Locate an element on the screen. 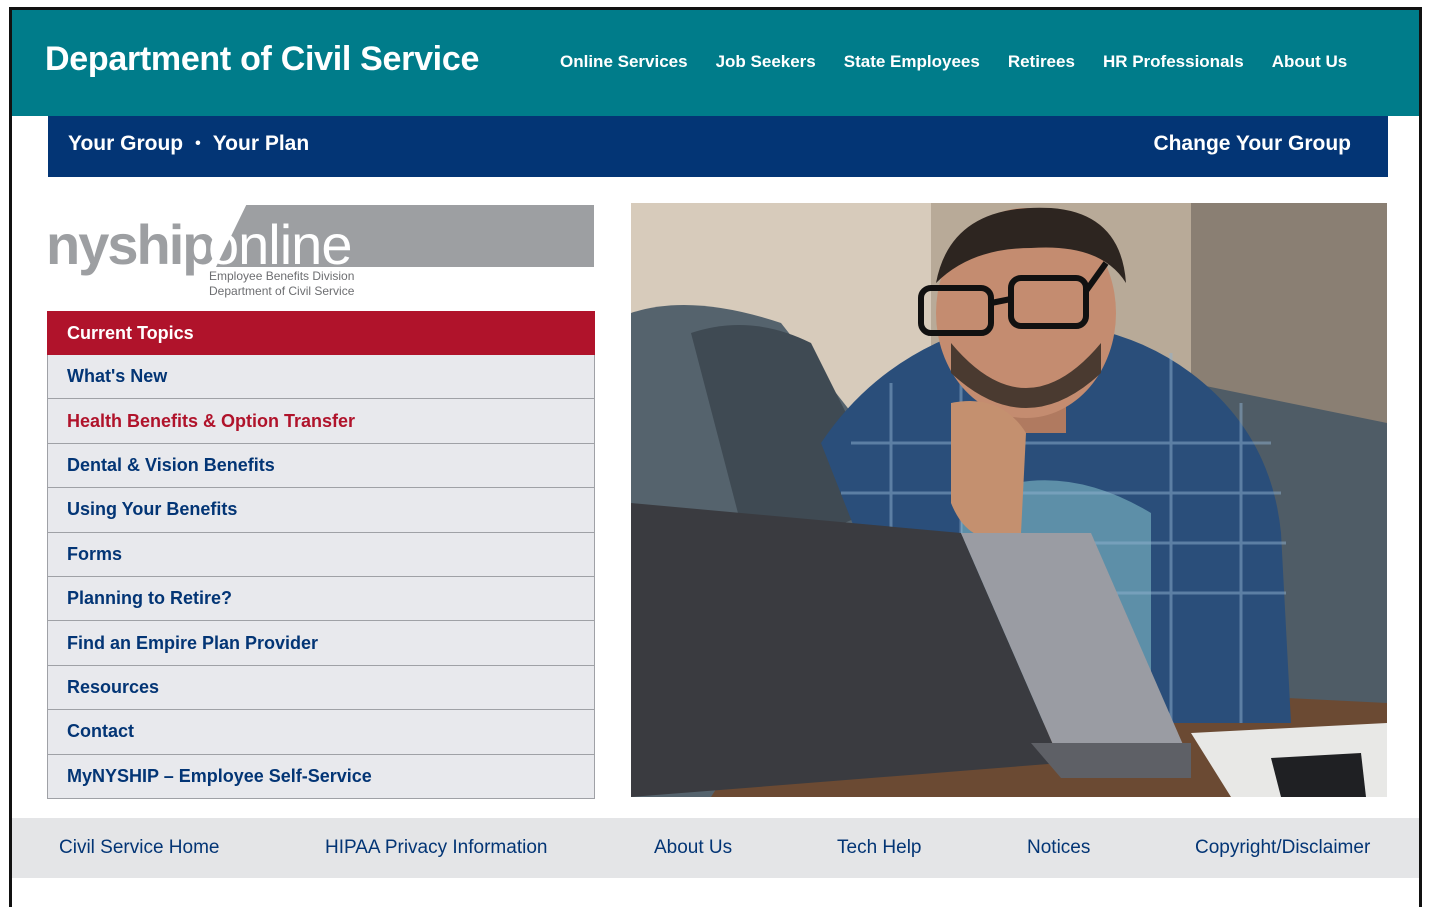  menu-item-find-provider: Find an Empire Plan Provider is located at coordinates (321, 643).